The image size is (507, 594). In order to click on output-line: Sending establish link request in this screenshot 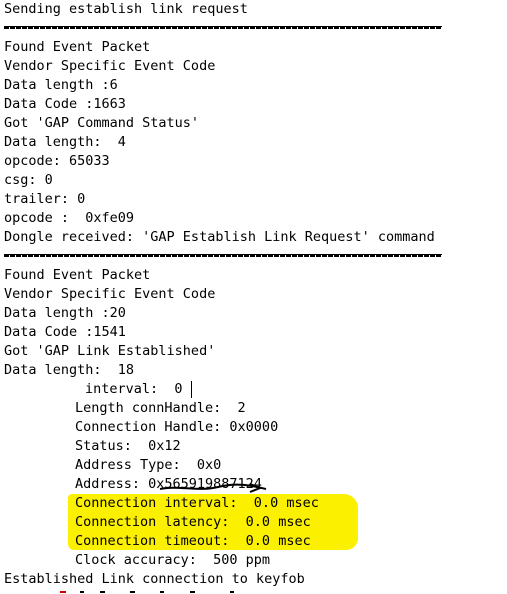, I will do `click(126, 9)`.